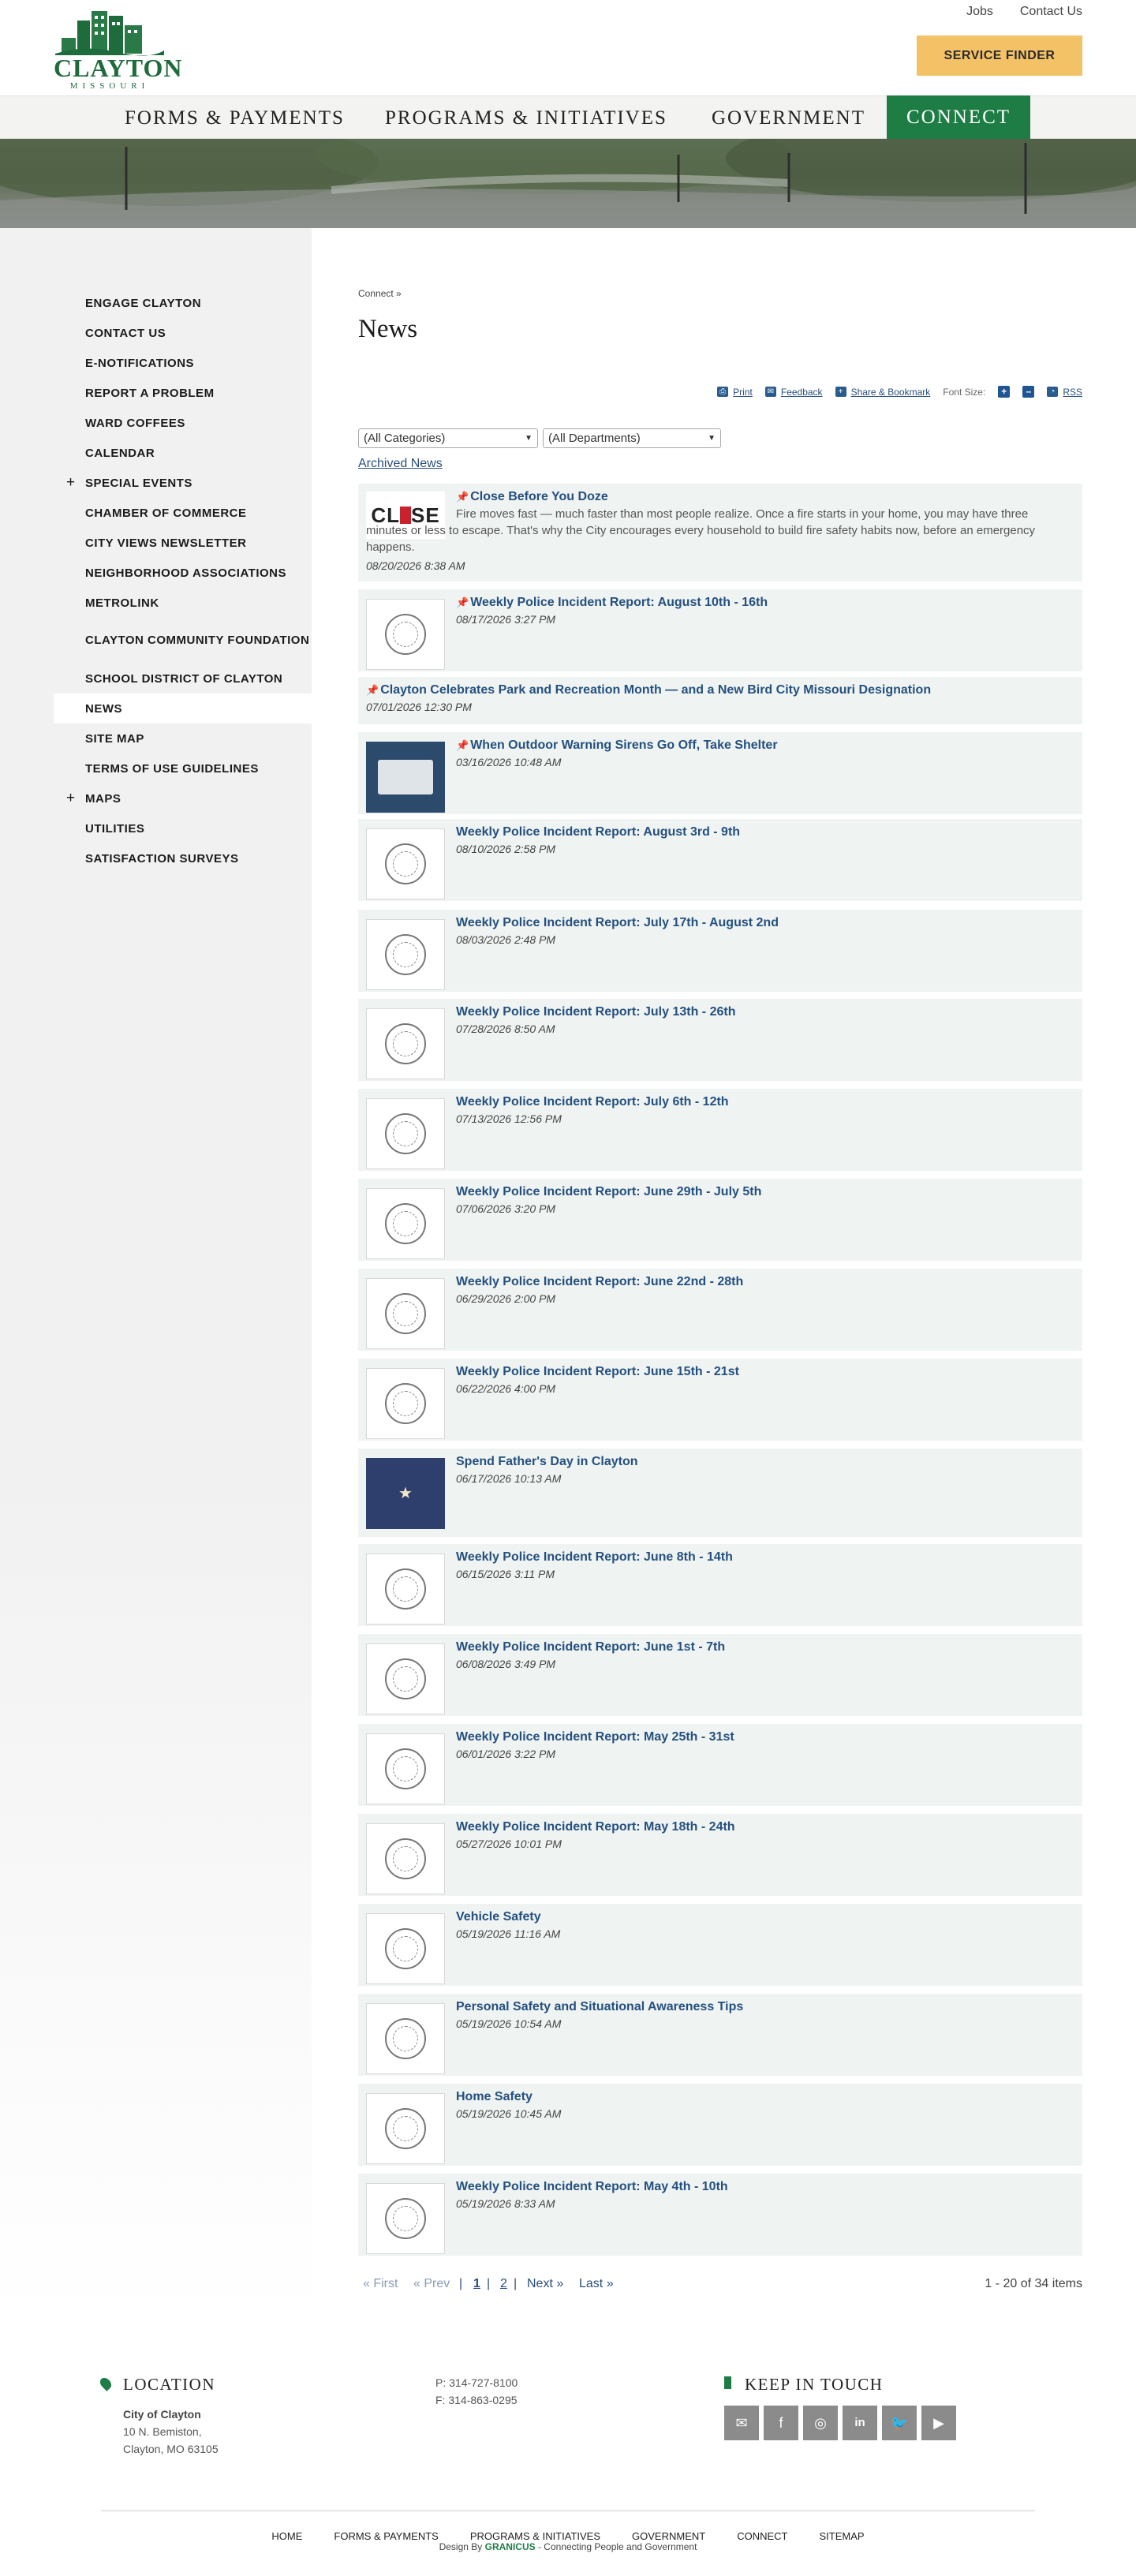 The height and width of the screenshot is (2576, 1136). I want to click on nav-forms-payments: FORMS & PAYMENTS, so click(235, 118).